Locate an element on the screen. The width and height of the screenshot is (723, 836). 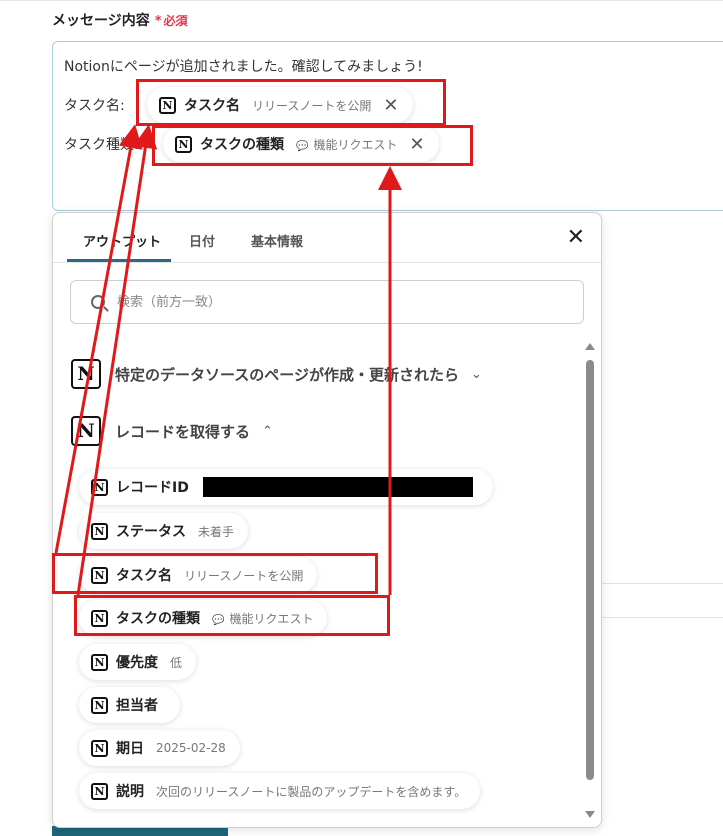
message-line-1: Notionにページが追加されました。確認してみましょう! is located at coordinates (243, 67).